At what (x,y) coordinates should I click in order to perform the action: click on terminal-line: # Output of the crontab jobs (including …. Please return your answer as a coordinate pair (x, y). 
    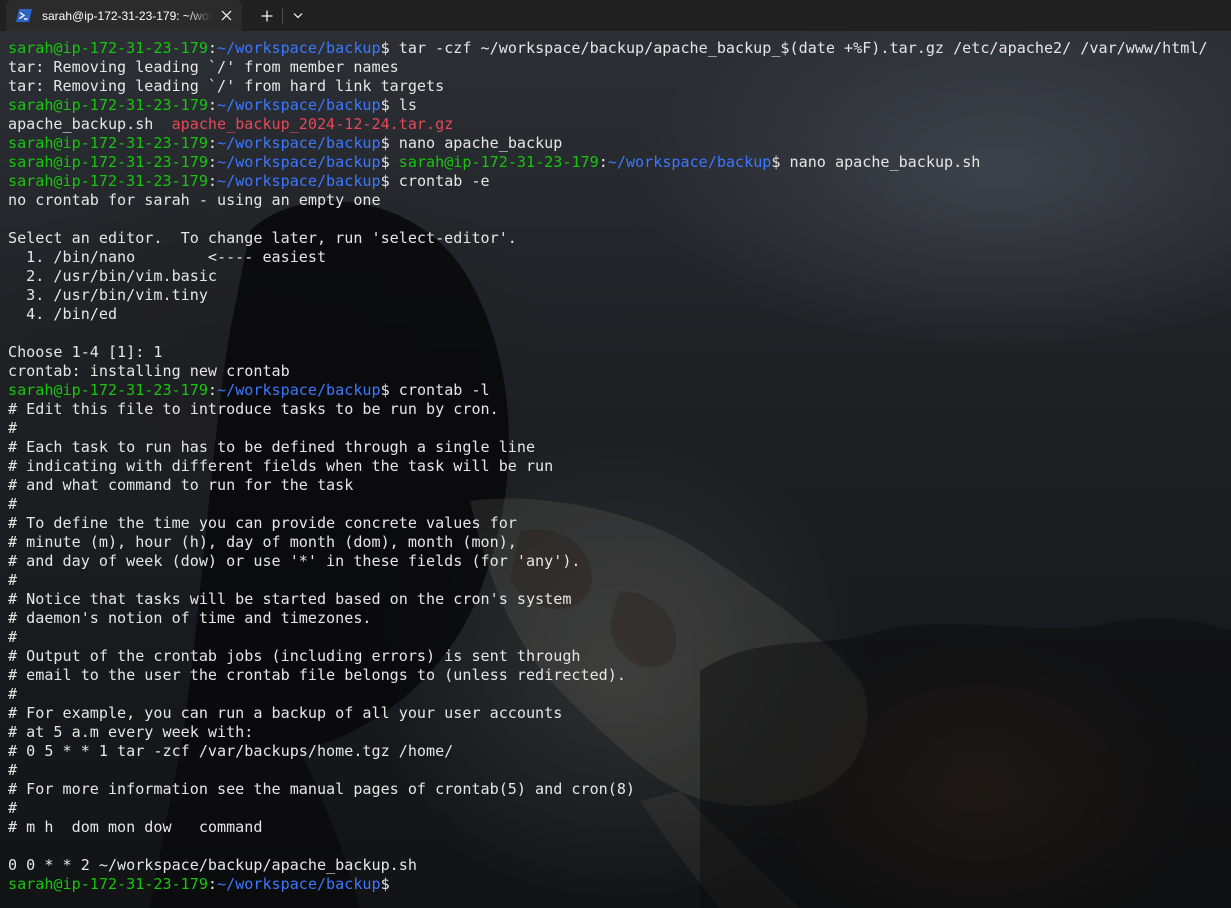
    Looking at the image, I should click on (608, 656).